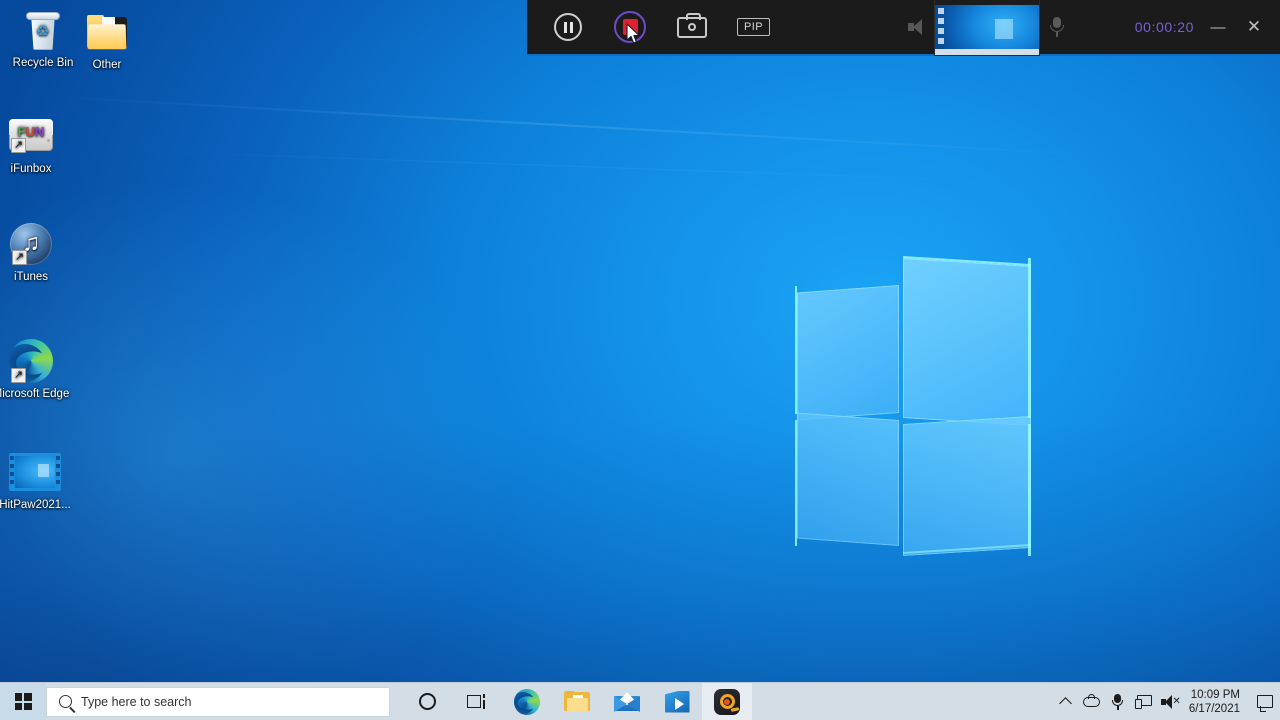 The width and height of the screenshot is (1280, 720). I want to click on search-icon, so click(65, 701).